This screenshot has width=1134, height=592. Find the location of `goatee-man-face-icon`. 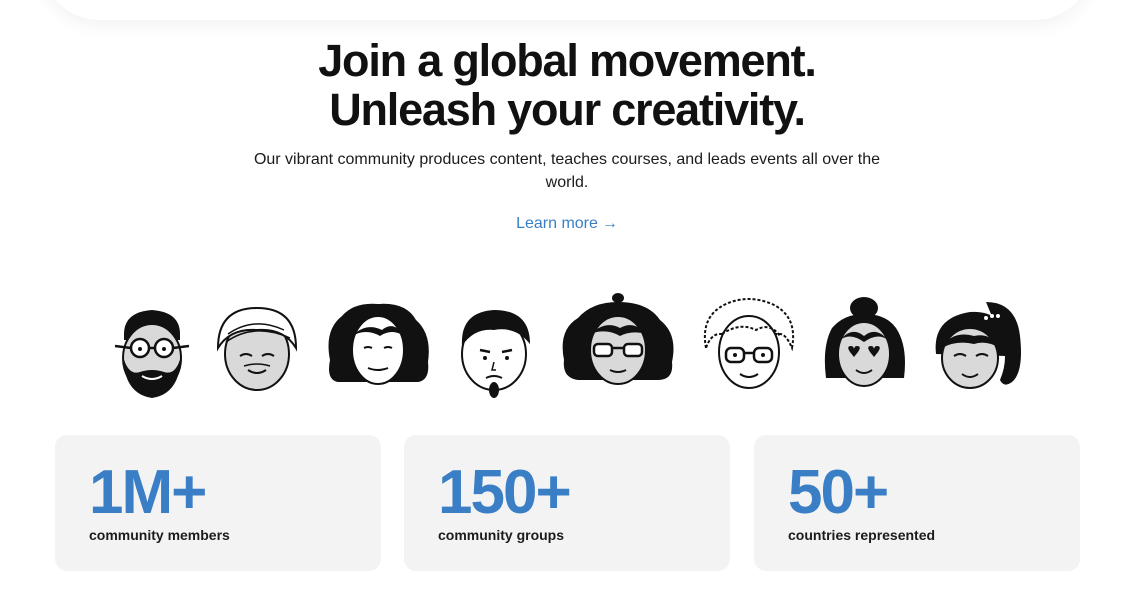

goatee-man-face-icon is located at coordinates (495, 354).